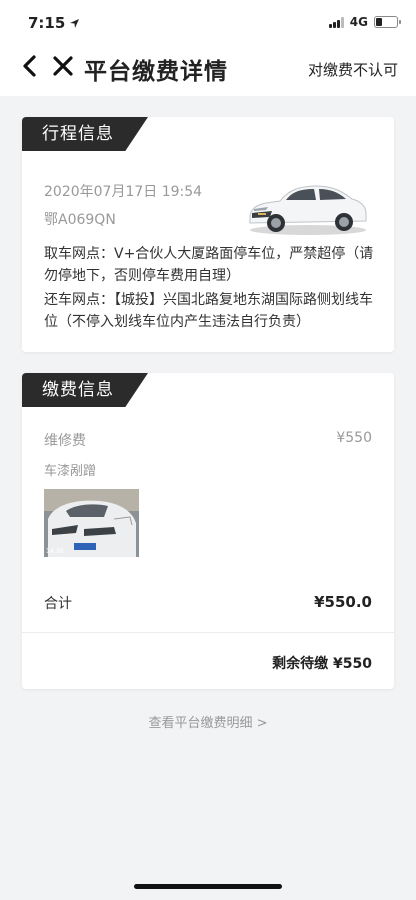 Image resolution: width=416 pixels, height=900 pixels. I want to click on trip-section-title: 行程信息, so click(85, 134).